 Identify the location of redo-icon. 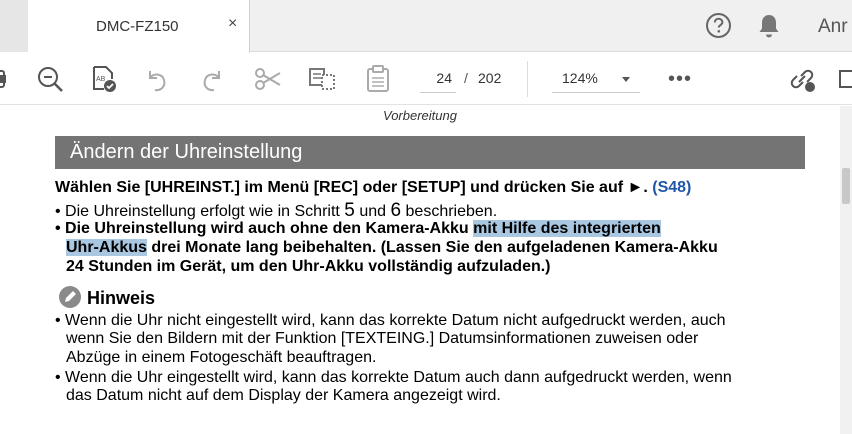
(212, 79).